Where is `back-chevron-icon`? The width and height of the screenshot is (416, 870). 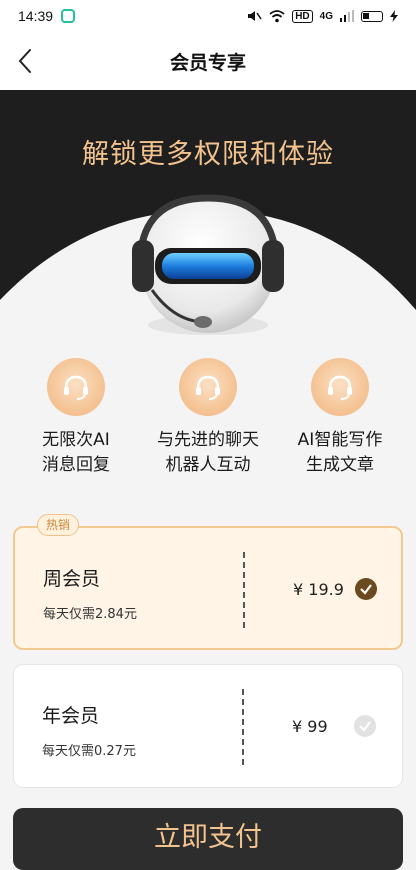 back-chevron-icon is located at coordinates (27, 61).